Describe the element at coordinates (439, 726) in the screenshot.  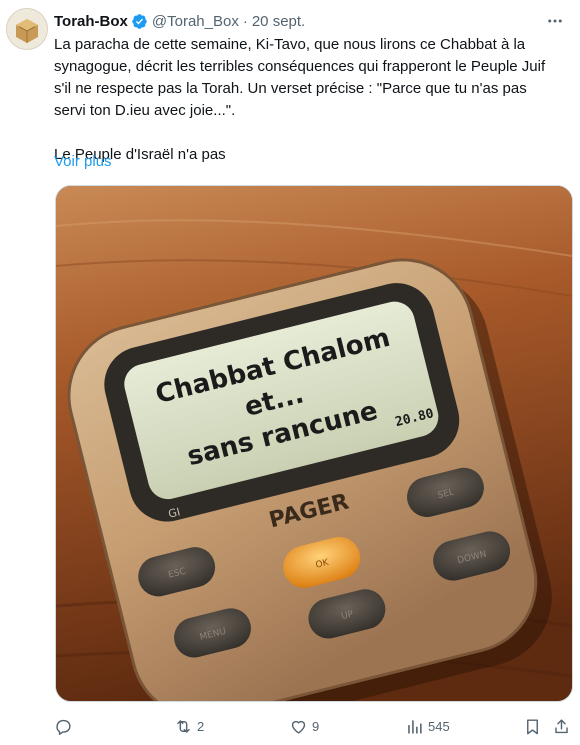
I see `views-count: 545` at that location.